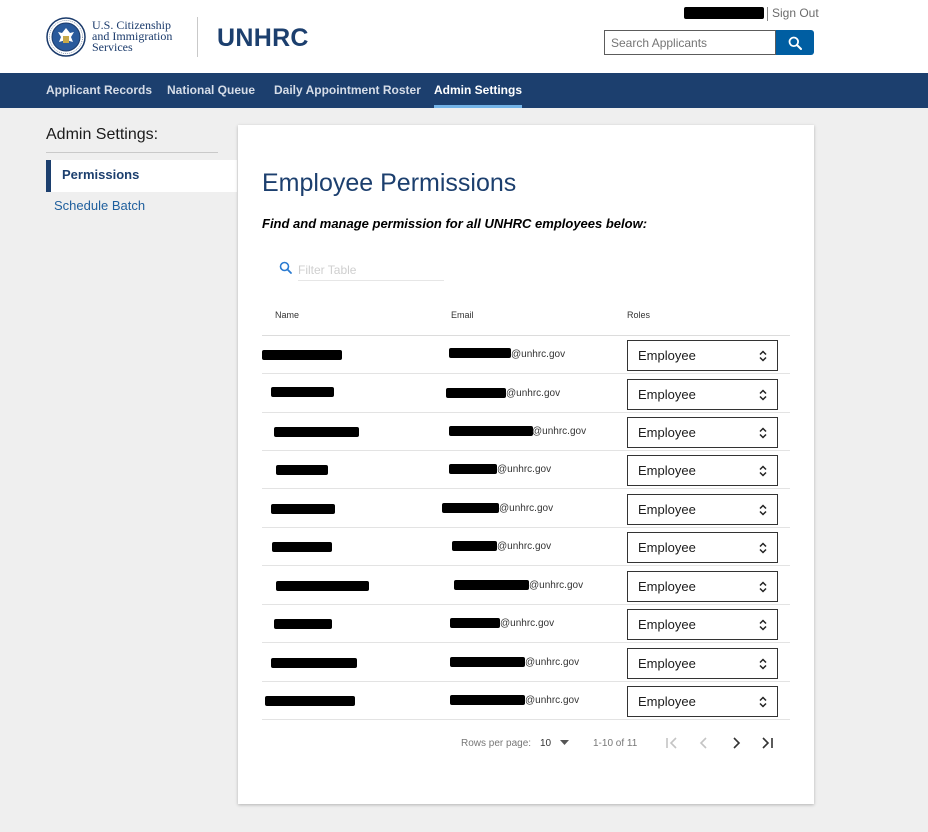  I want to click on nav-admin-settings: Admin Settings, so click(478, 90).